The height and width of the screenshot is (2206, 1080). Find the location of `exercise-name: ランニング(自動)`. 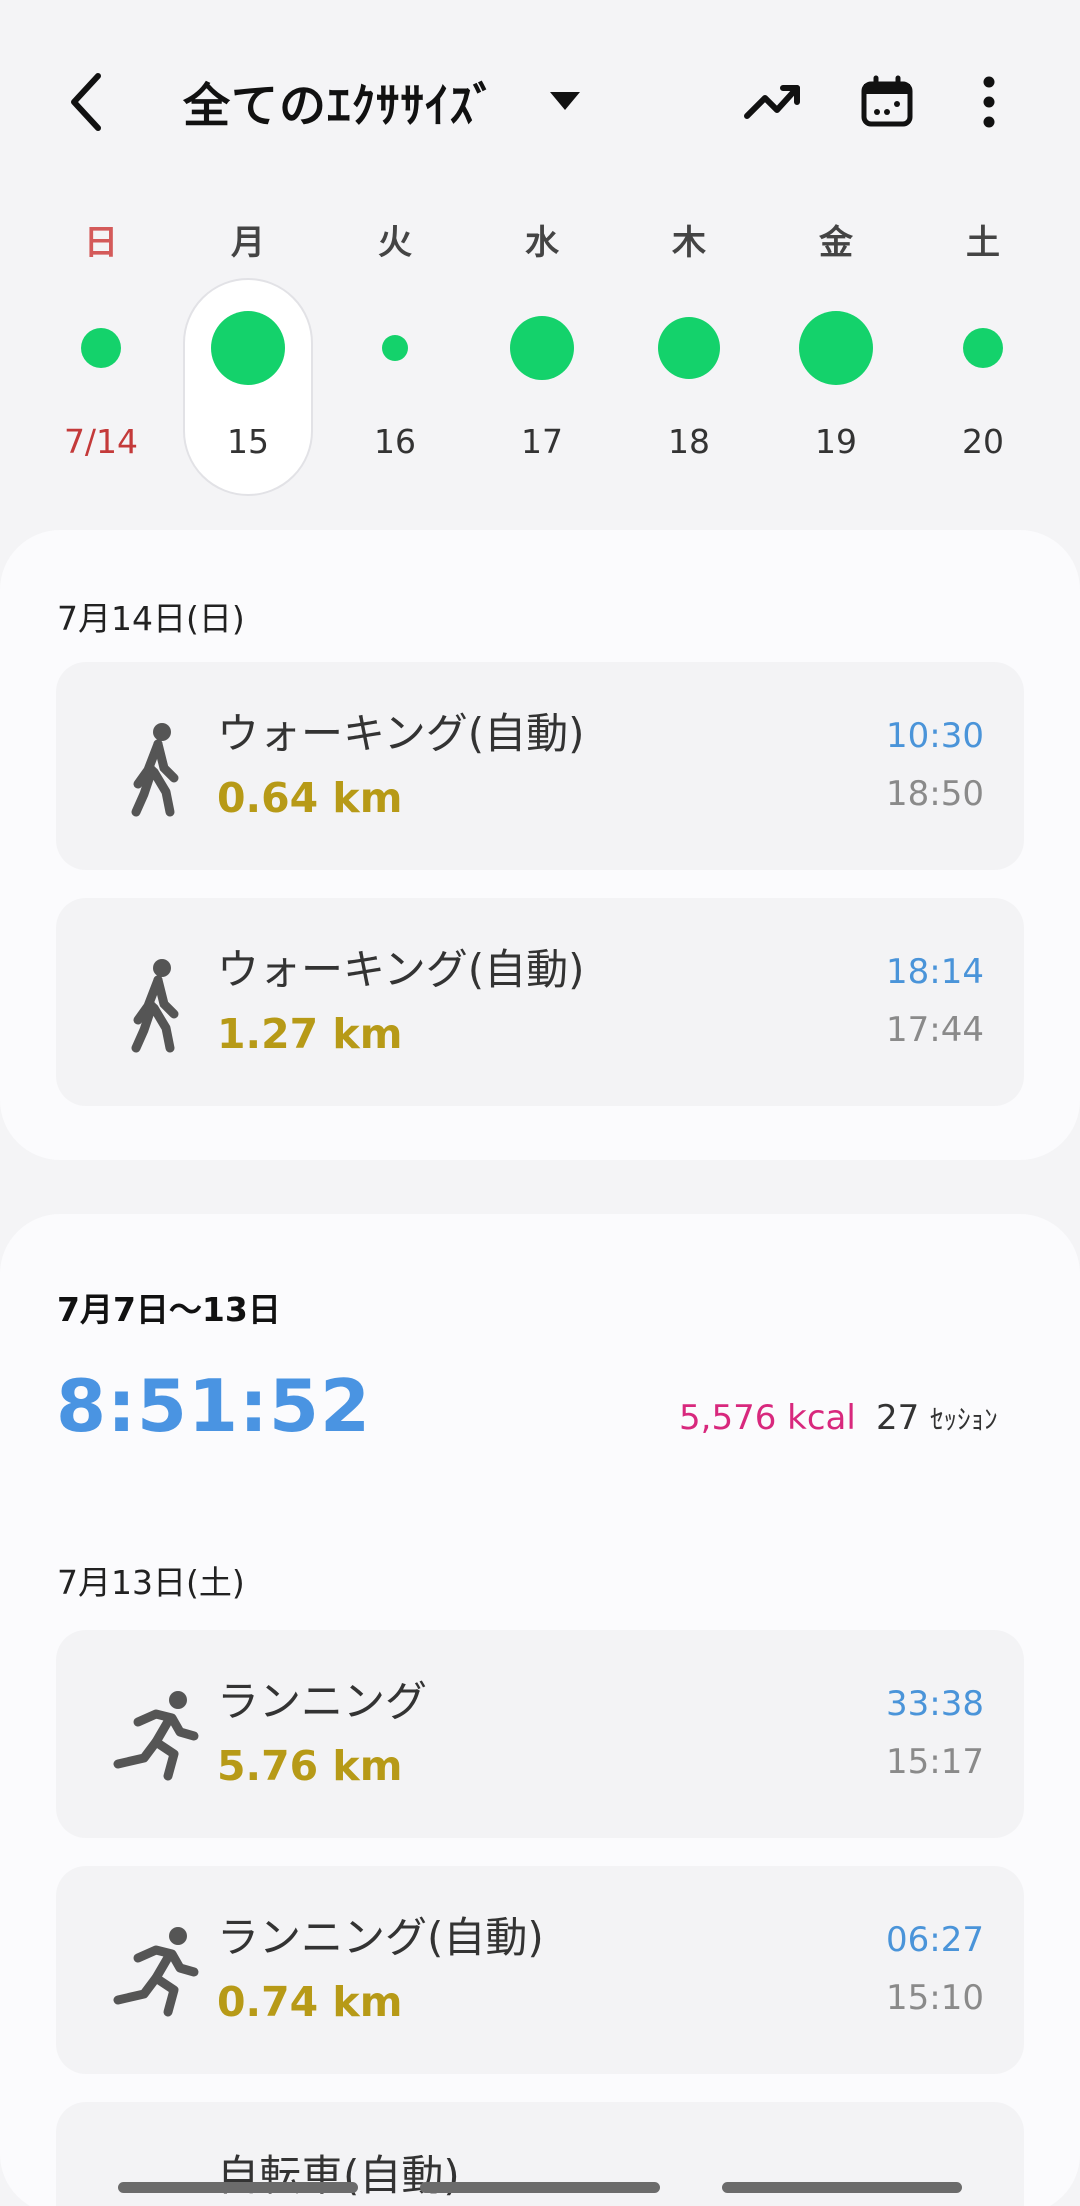

exercise-name: ランニング(自動) is located at coordinates (380, 1937).